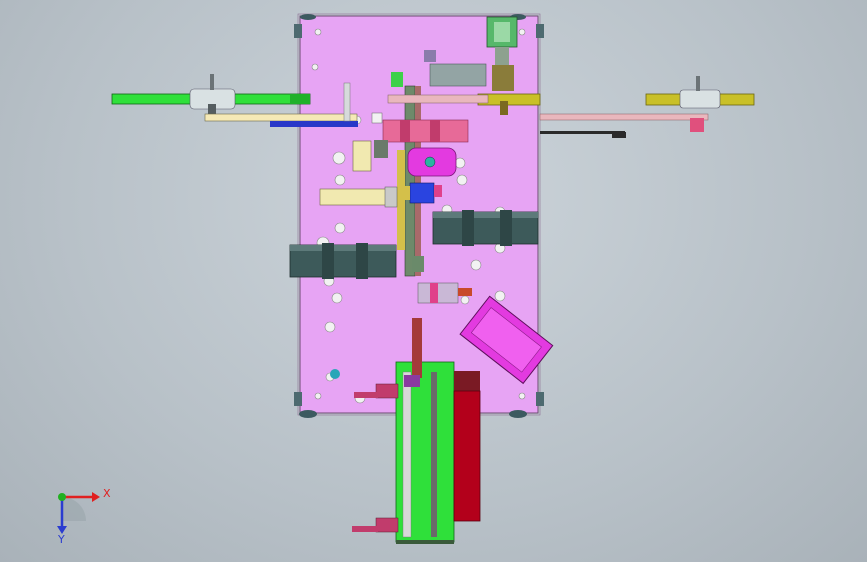 The width and height of the screenshot is (867, 562). I want to click on magenta-cam-block, so click(432, 162).